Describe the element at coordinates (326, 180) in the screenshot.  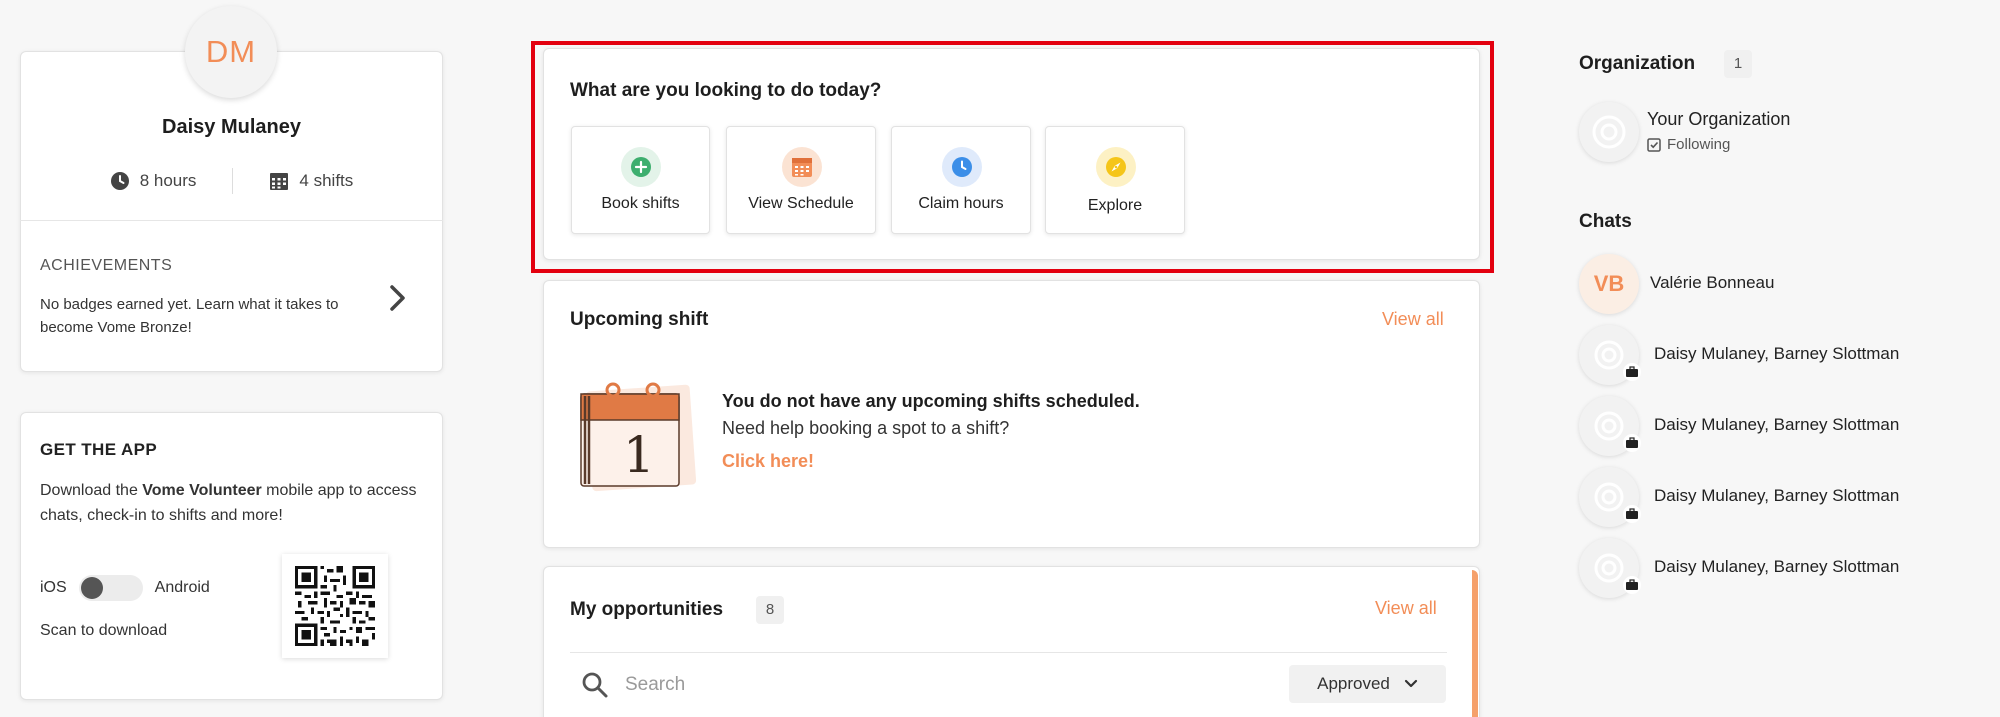
I see `shifts-value: 4 shifts` at that location.